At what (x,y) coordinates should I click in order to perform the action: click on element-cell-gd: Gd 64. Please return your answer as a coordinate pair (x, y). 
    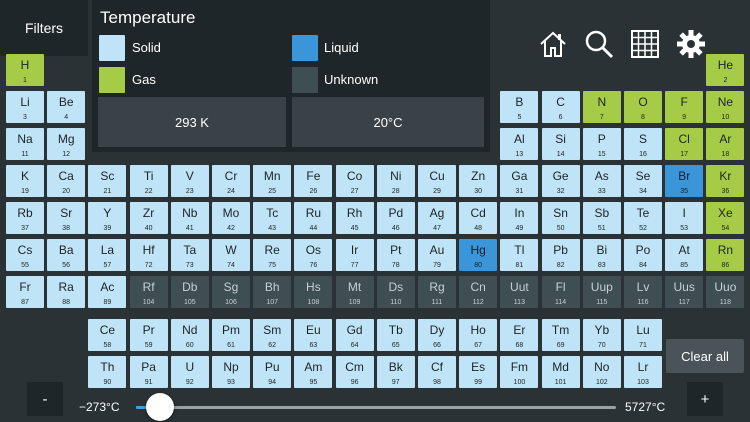
    Looking at the image, I should click on (354, 335).